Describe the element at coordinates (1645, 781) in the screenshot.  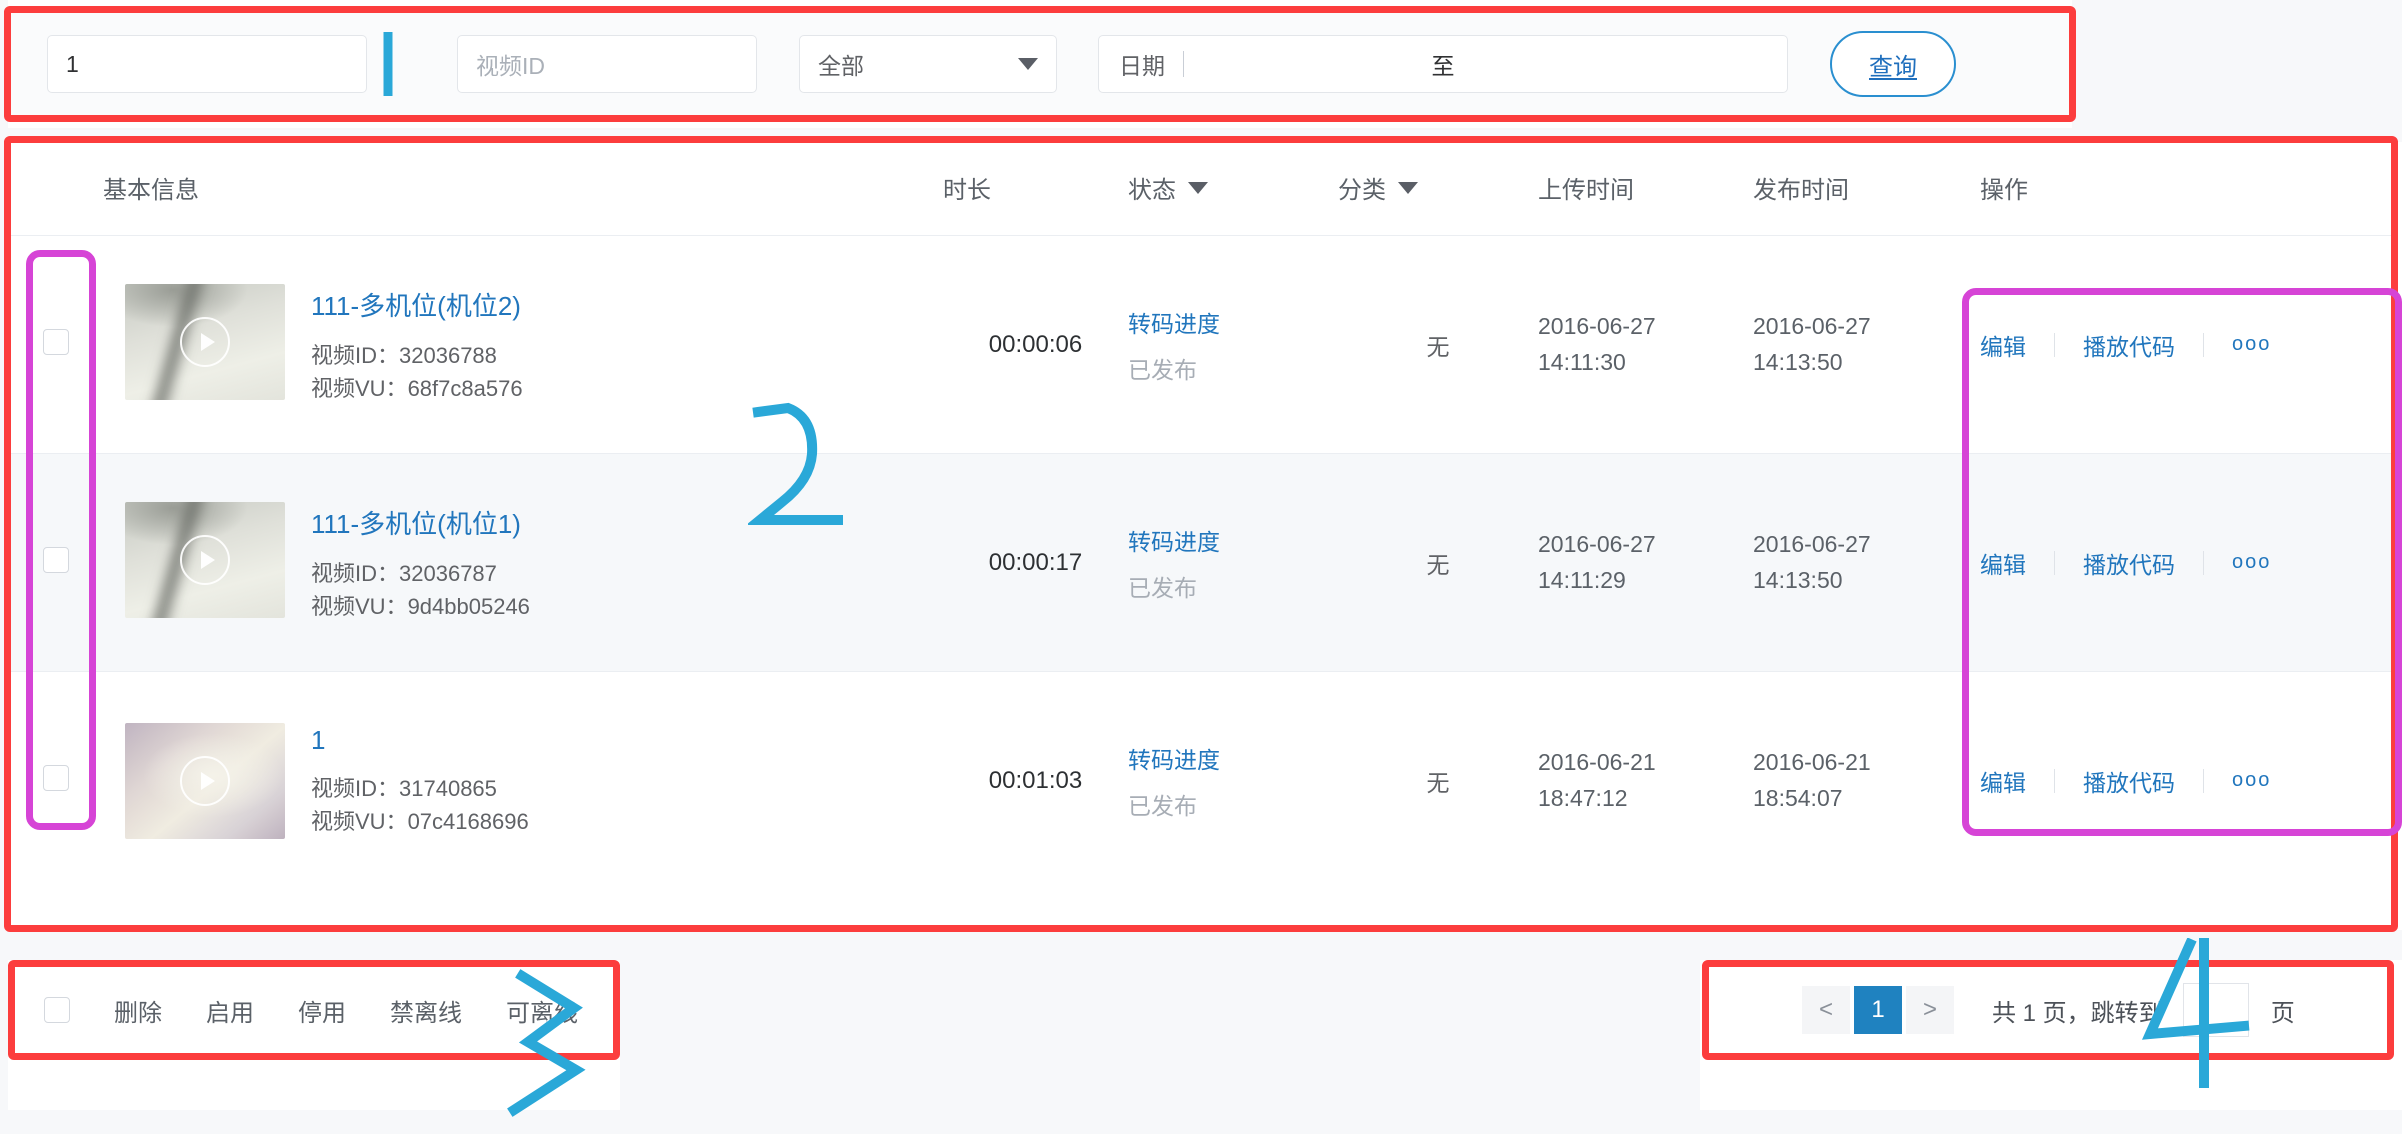
I see `row-upload-time-cell: 2016-06-21 18:47:12` at that location.